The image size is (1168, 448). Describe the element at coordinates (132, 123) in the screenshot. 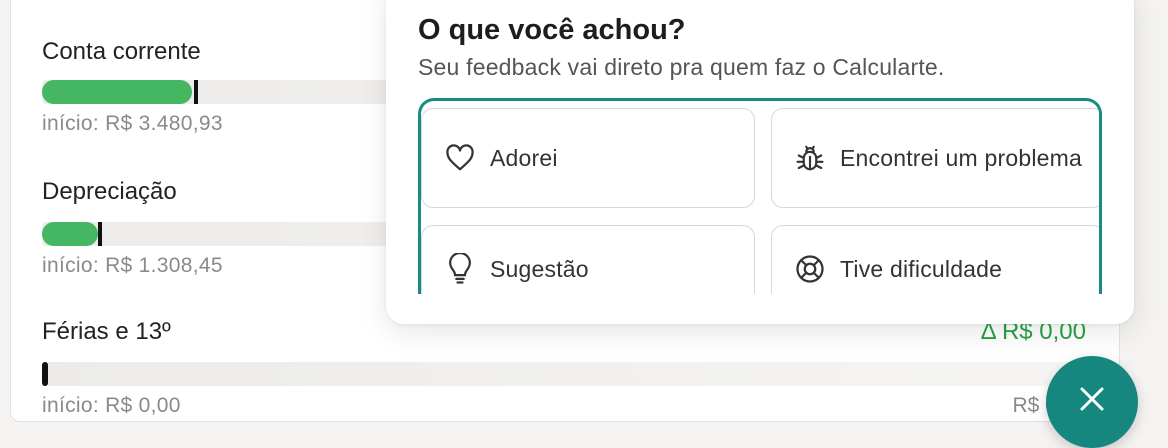

I see `account-start-value: início: R$ 3.480,93` at that location.